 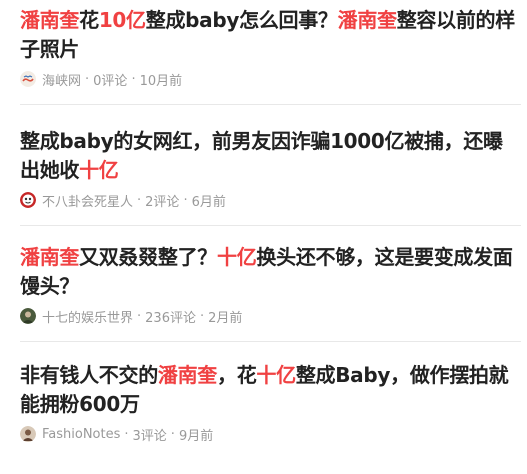 What do you see at coordinates (89, 375) in the screenshot?
I see `title-text: 非有钱人不交的` at bounding box center [89, 375].